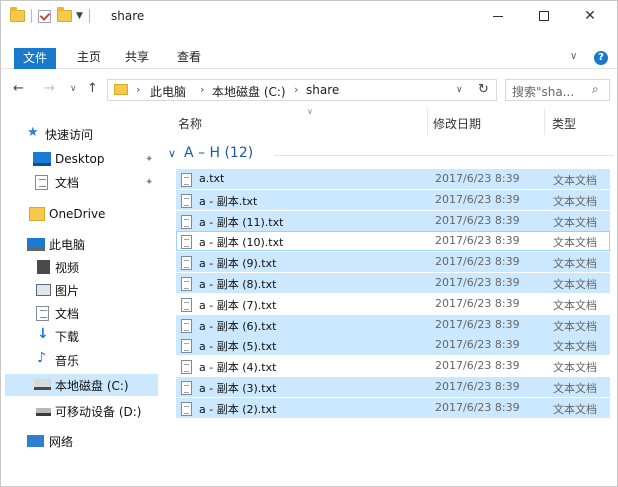 The image size is (618, 487). What do you see at coordinates (81, 411) in the screenshot?
I see `sidebar-item-removable-drive: 可移动设备 (D:)` at bounding box center [81, 411].